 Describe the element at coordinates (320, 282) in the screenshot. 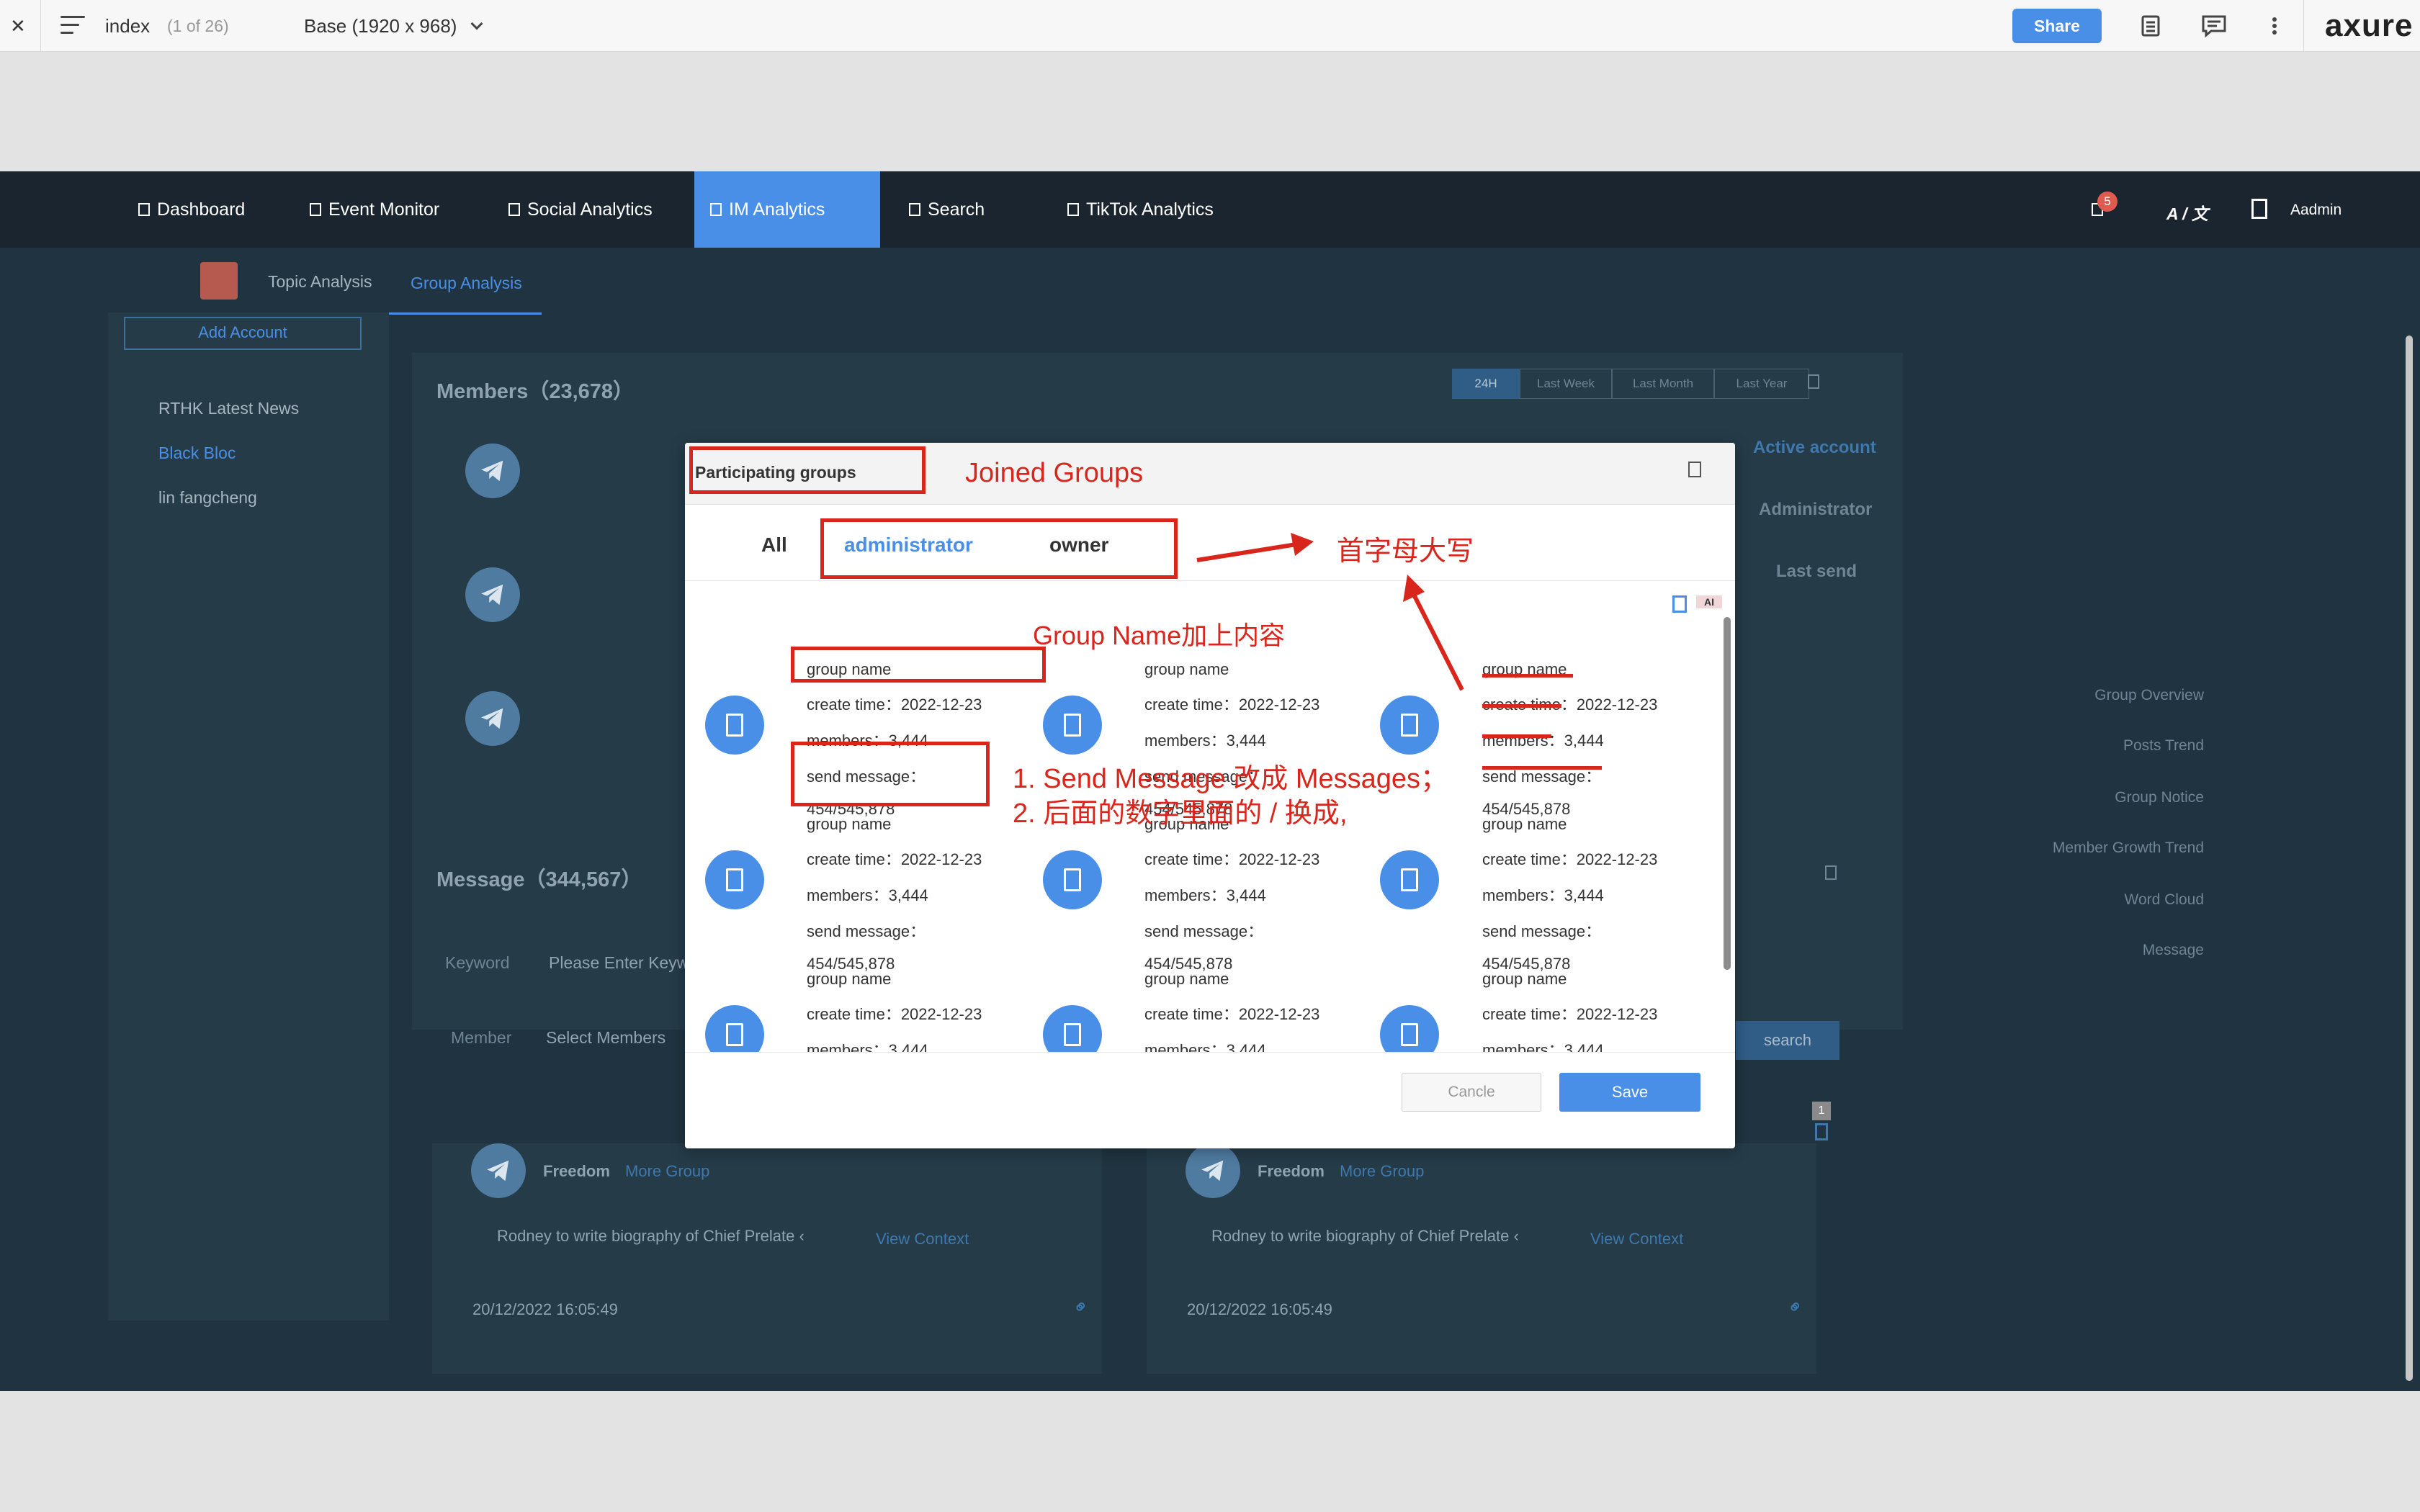

I see `subtab-topic-analysis: Topic Analysis` at that location.